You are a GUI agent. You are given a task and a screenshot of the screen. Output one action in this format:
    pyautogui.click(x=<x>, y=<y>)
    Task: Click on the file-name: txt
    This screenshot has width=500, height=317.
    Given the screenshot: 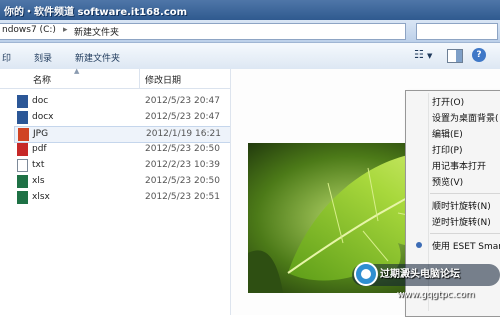 What is the action you would take?
    pyautogui.click(x=38, y=165)
    